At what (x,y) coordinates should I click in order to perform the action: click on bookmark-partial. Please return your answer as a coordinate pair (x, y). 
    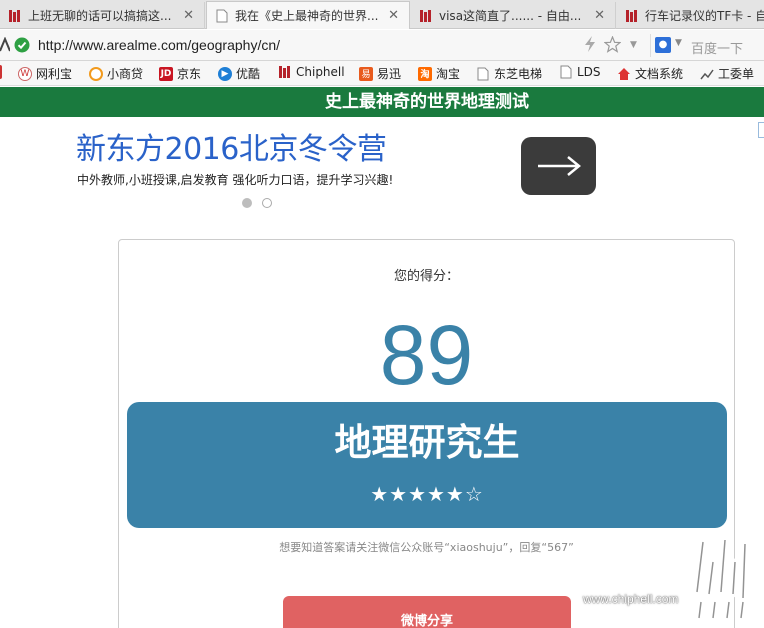
    Looking at the image, I should click on (3, 72).